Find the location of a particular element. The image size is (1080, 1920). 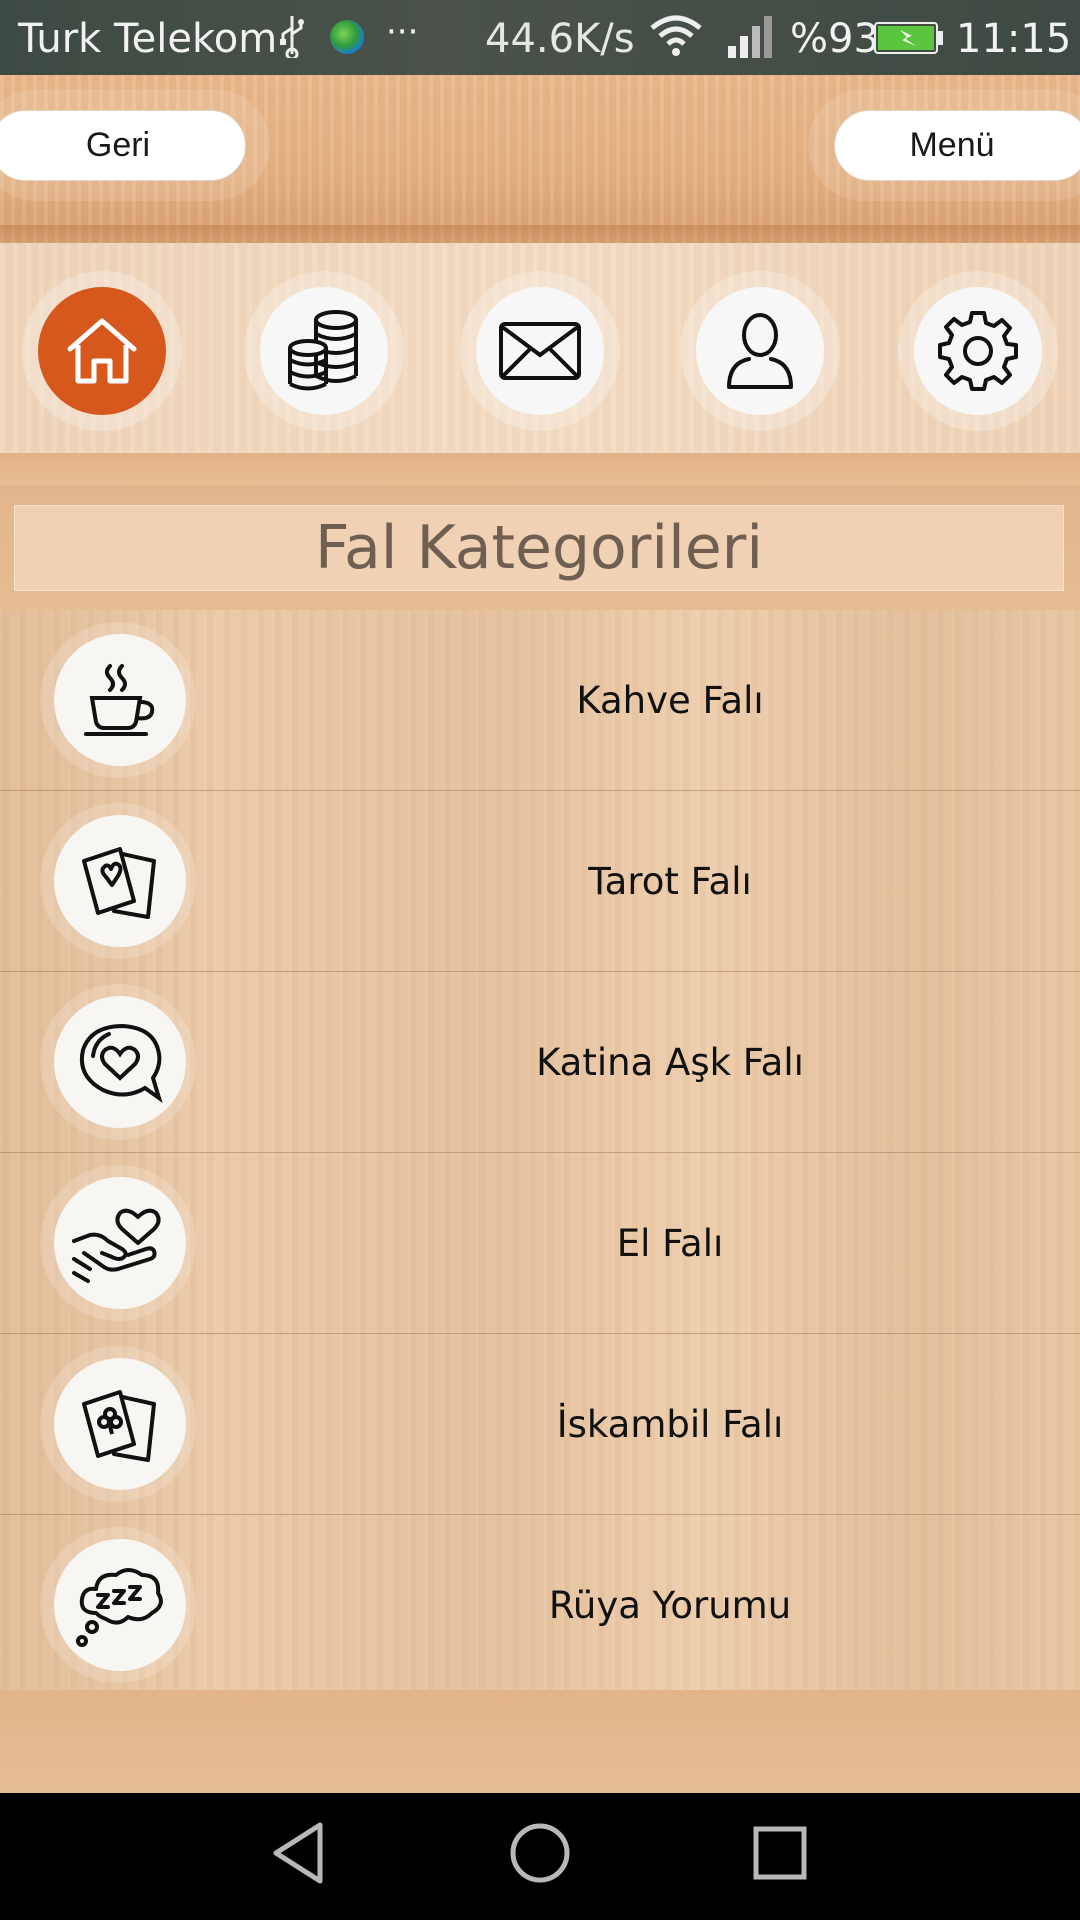

system-navigation-bar is located at coordinates (540, 1856).